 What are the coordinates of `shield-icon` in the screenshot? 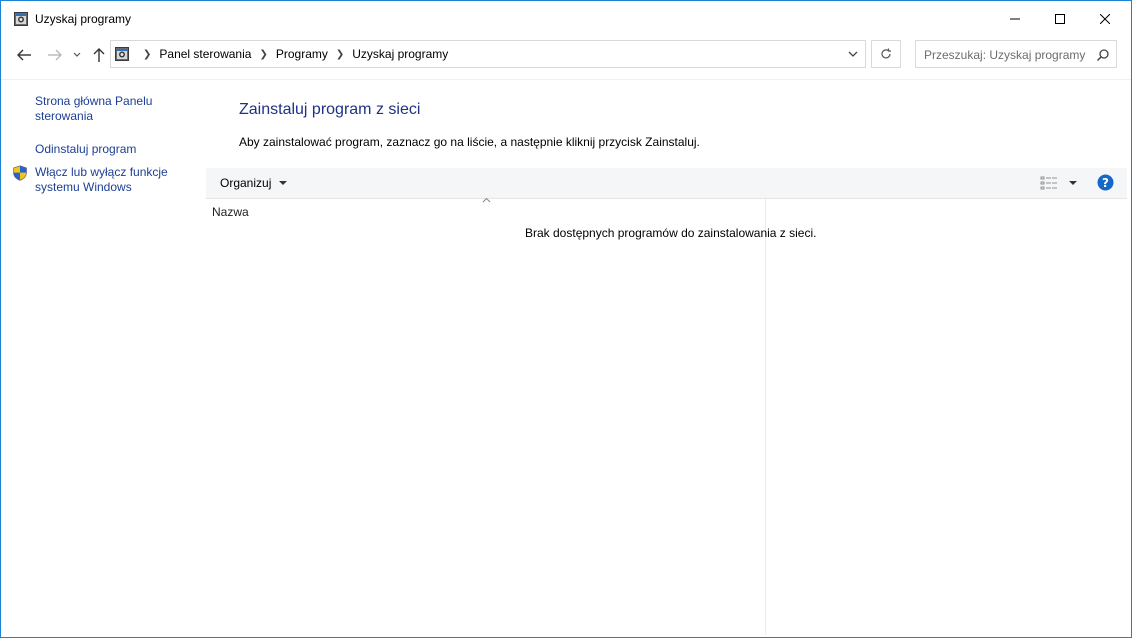 It's located at (20, 173).